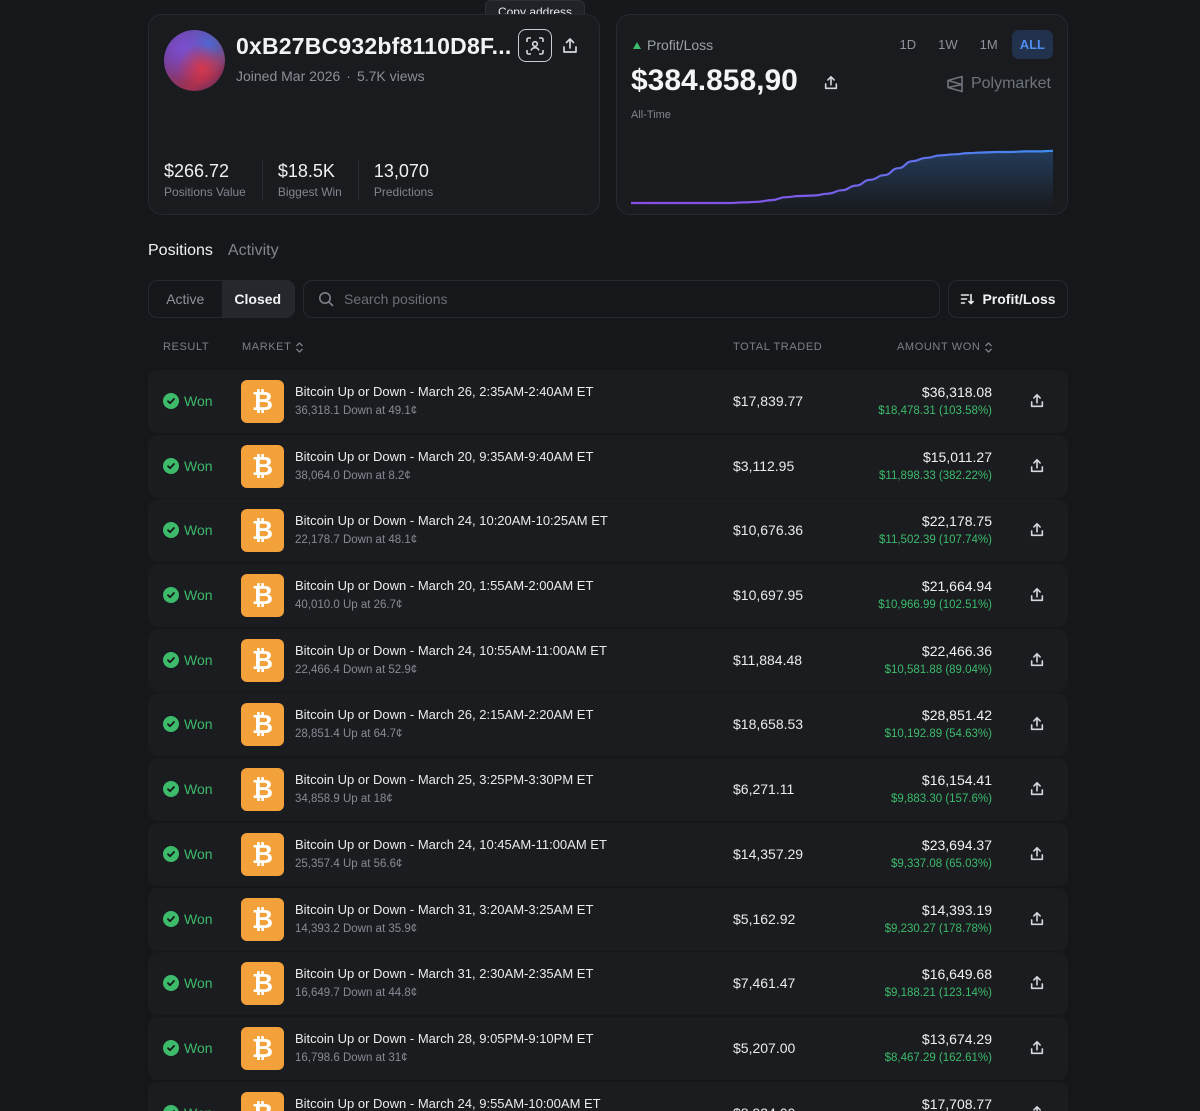 Image resolution: width=1200 pixels, height=1111 pixels. What do you see at coordinates (935, 475) in the screenshot?
I see `amount-won-pnl: $11,898.33 (382.22%)` at bounding box center [935, 475].